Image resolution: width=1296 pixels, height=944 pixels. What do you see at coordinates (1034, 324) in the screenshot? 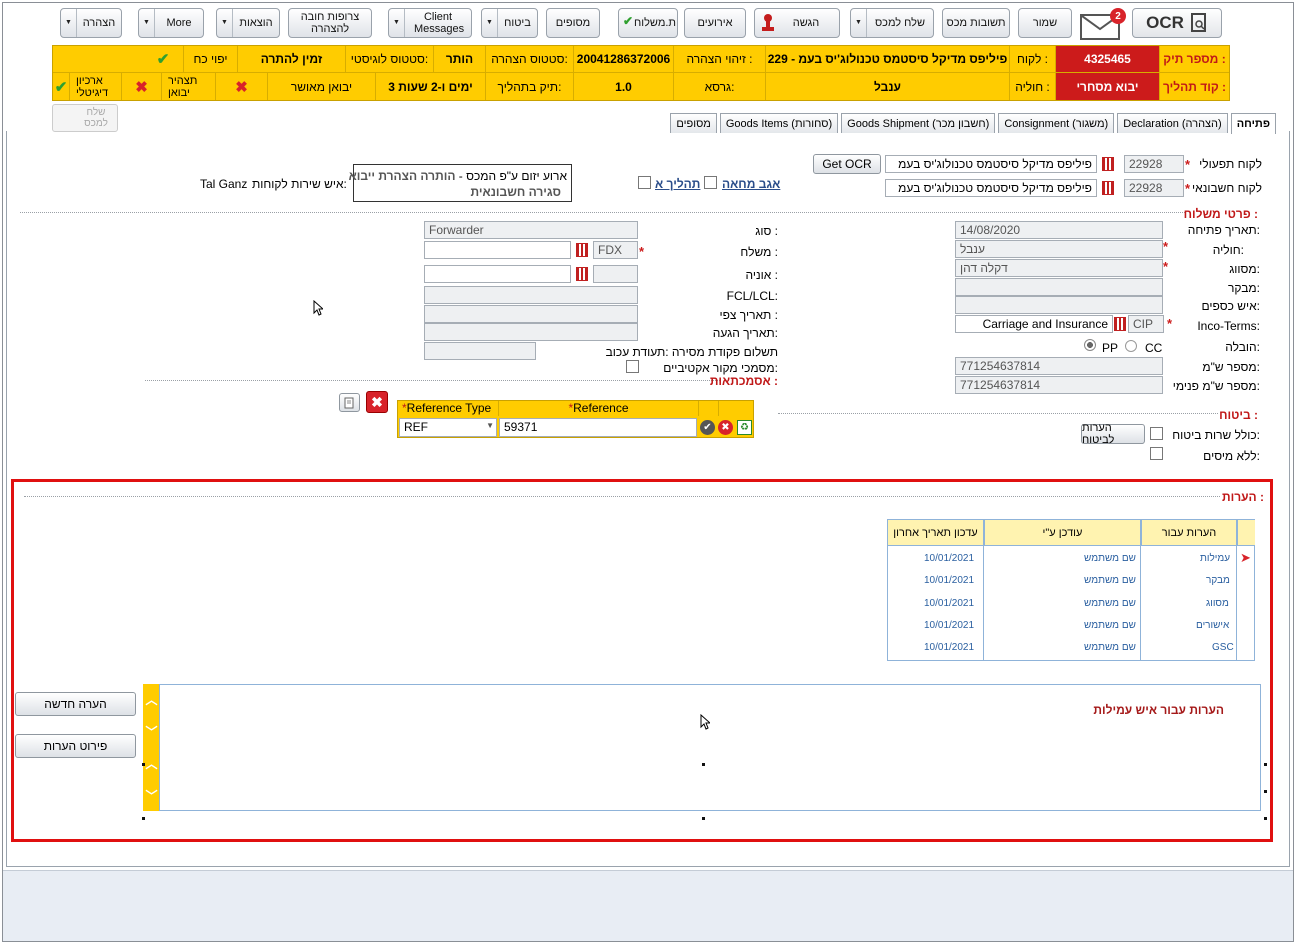
I see `incoterms-name: Carriage and Insurance` at bounding box center [1034, 324].